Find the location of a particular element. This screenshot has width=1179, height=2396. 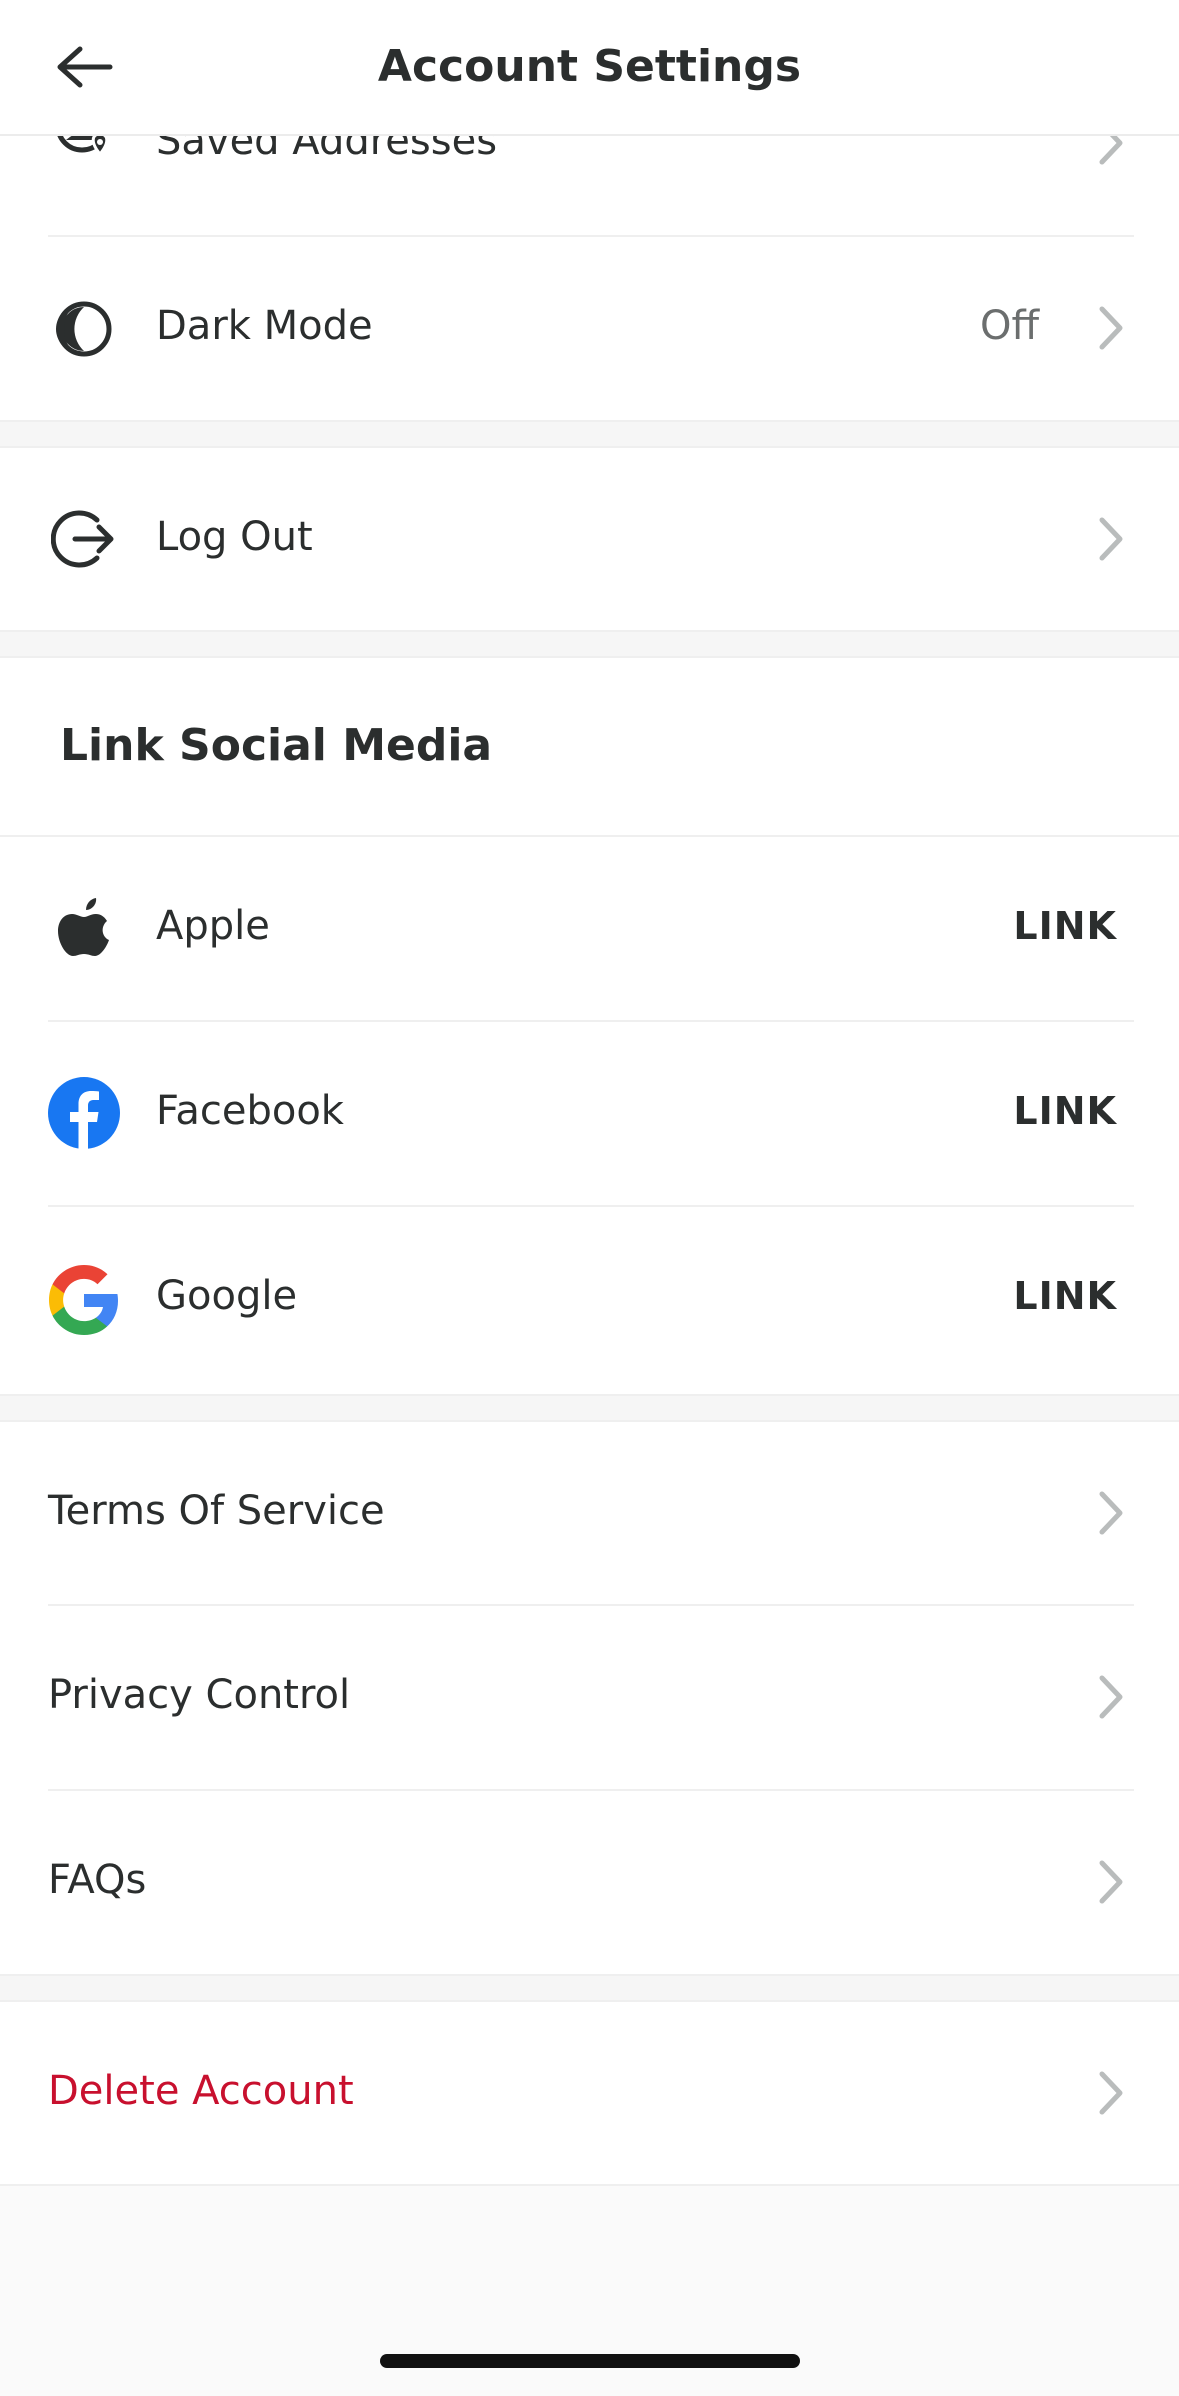

google-link-button: LINK is located at coordinates (1065, 1296).